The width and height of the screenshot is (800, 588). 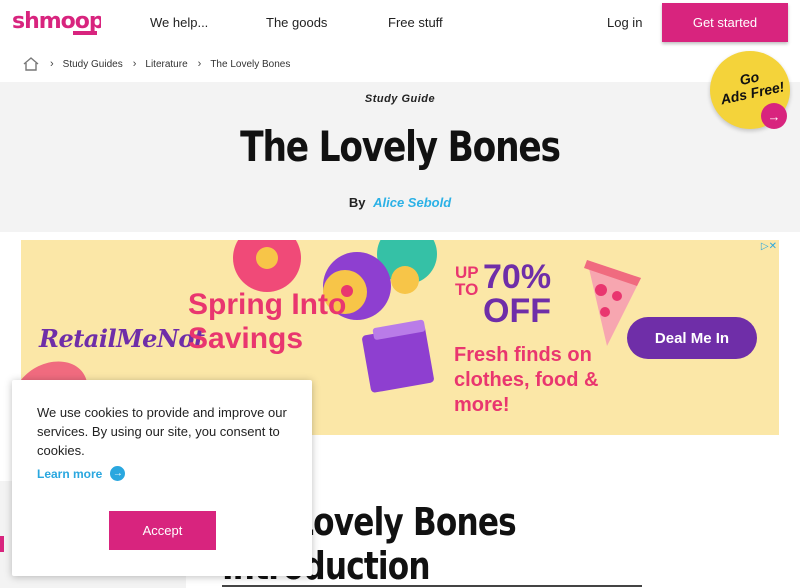 I want to click on nav-the-goods: The goods, so click(x=296, y=22).